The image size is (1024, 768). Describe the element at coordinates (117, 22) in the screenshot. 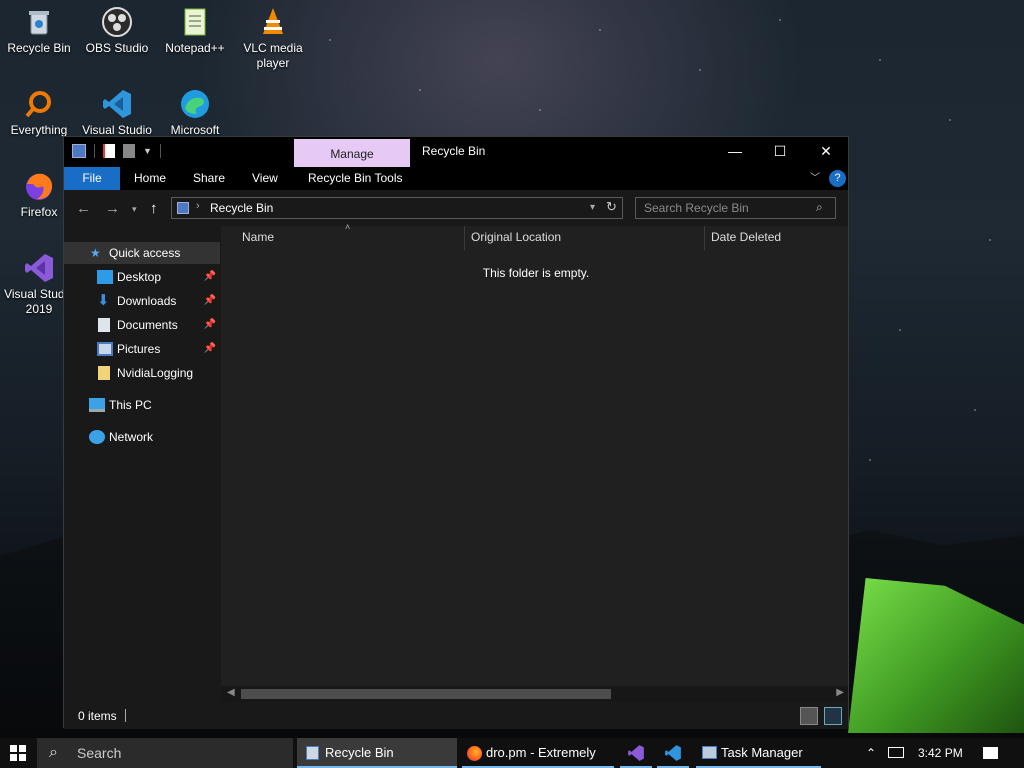

I see `obs-studio-icon` at that location.